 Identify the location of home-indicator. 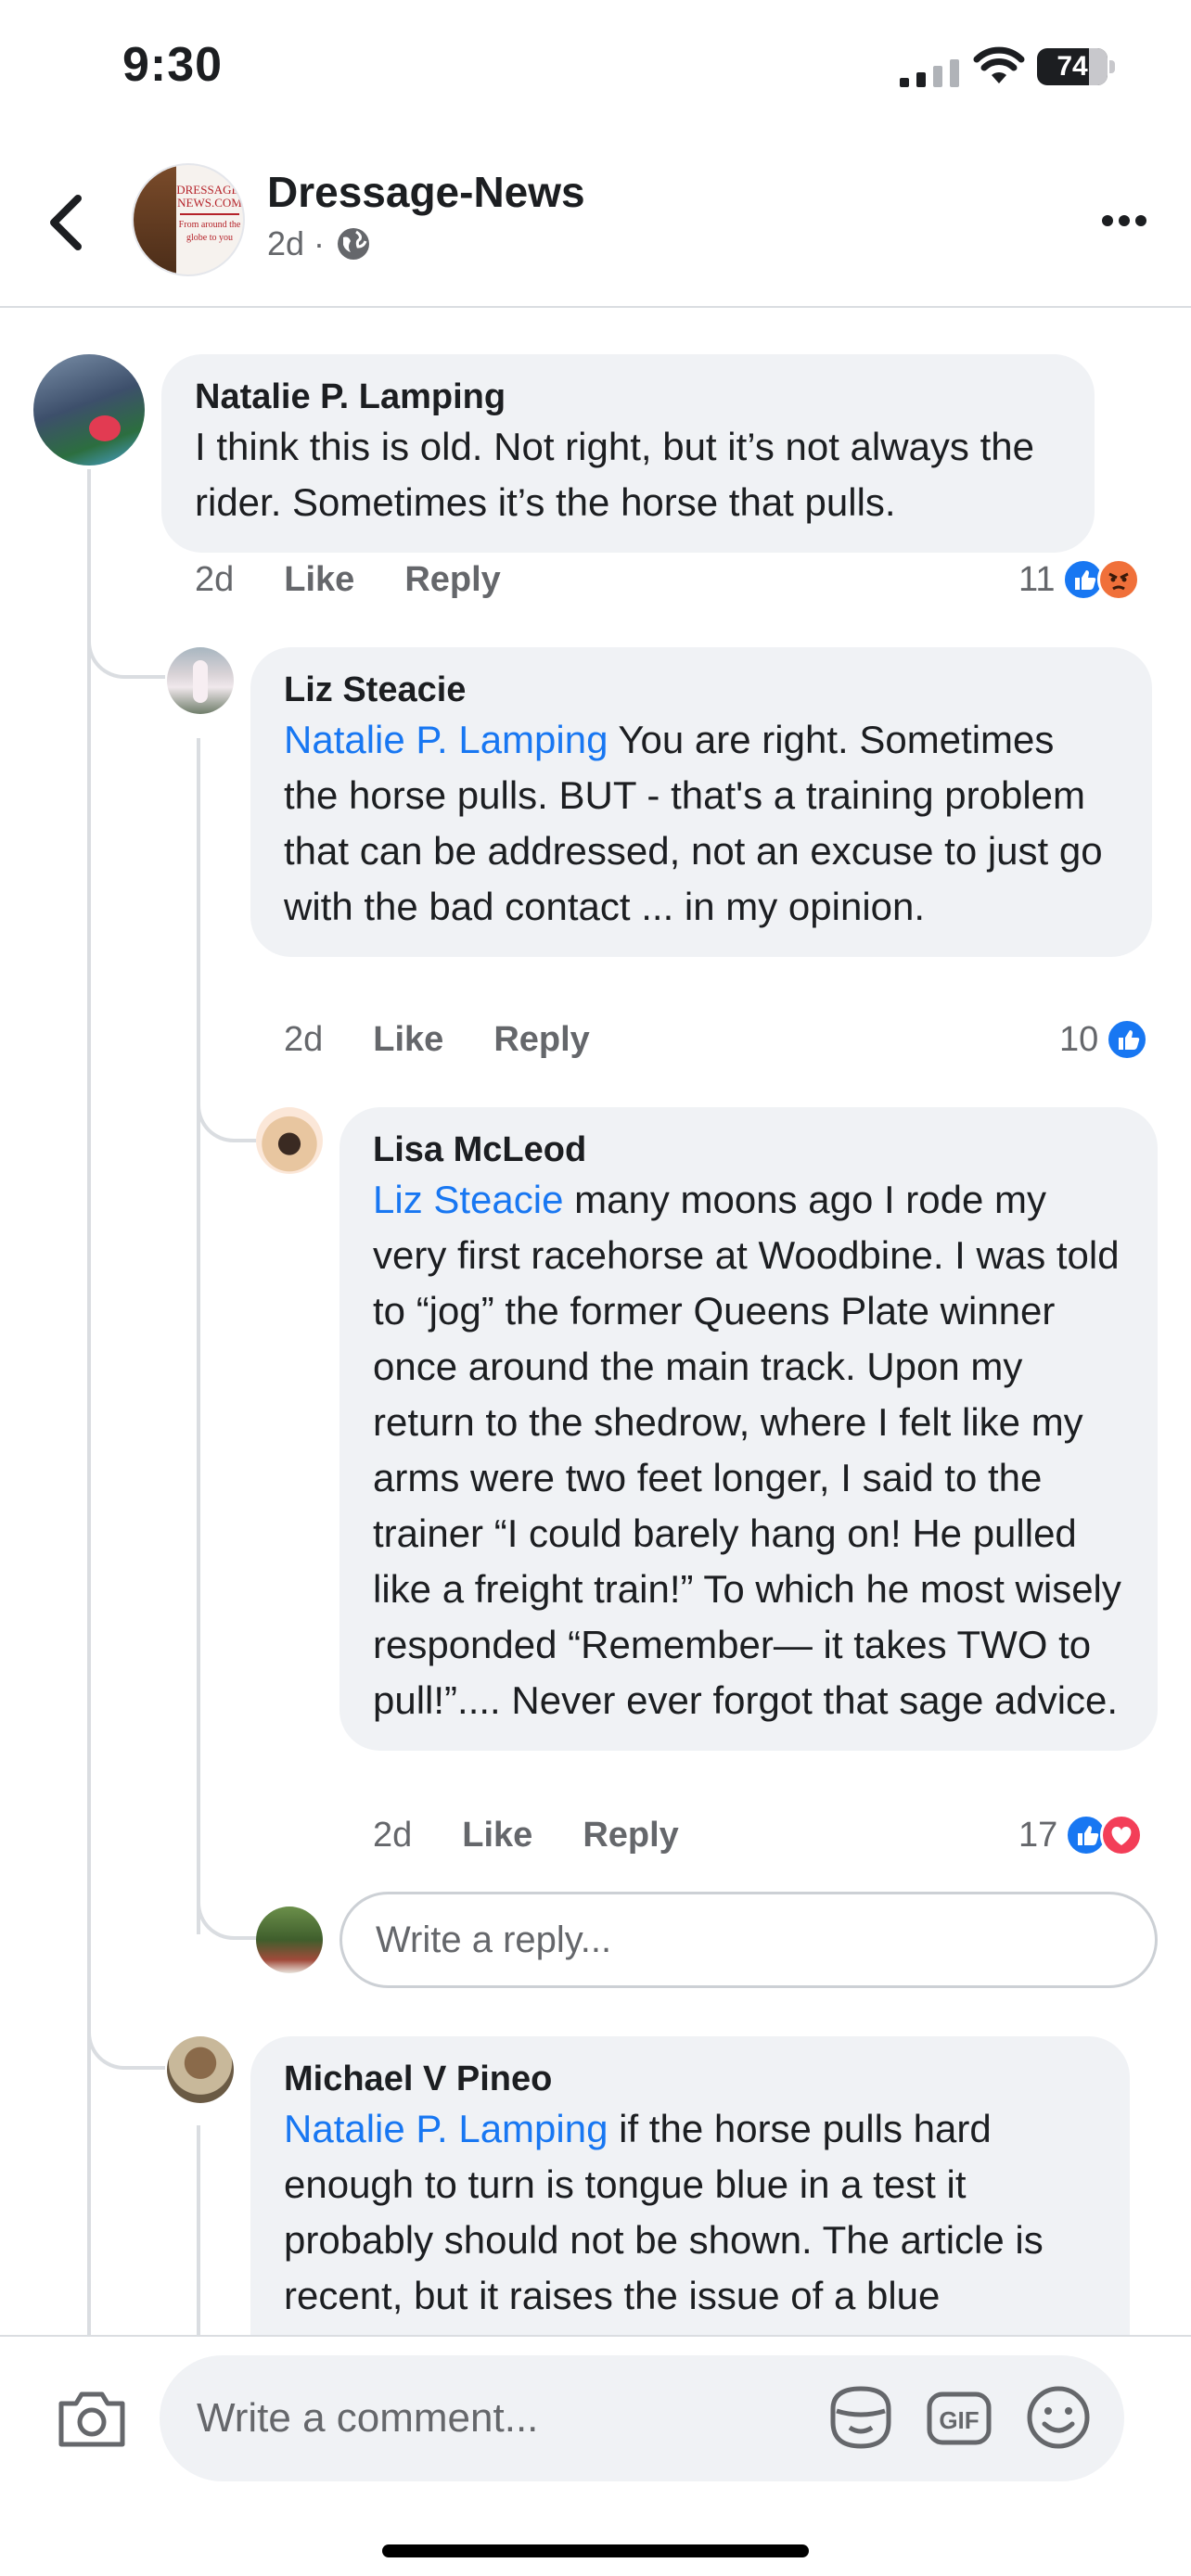
(595, 2551).